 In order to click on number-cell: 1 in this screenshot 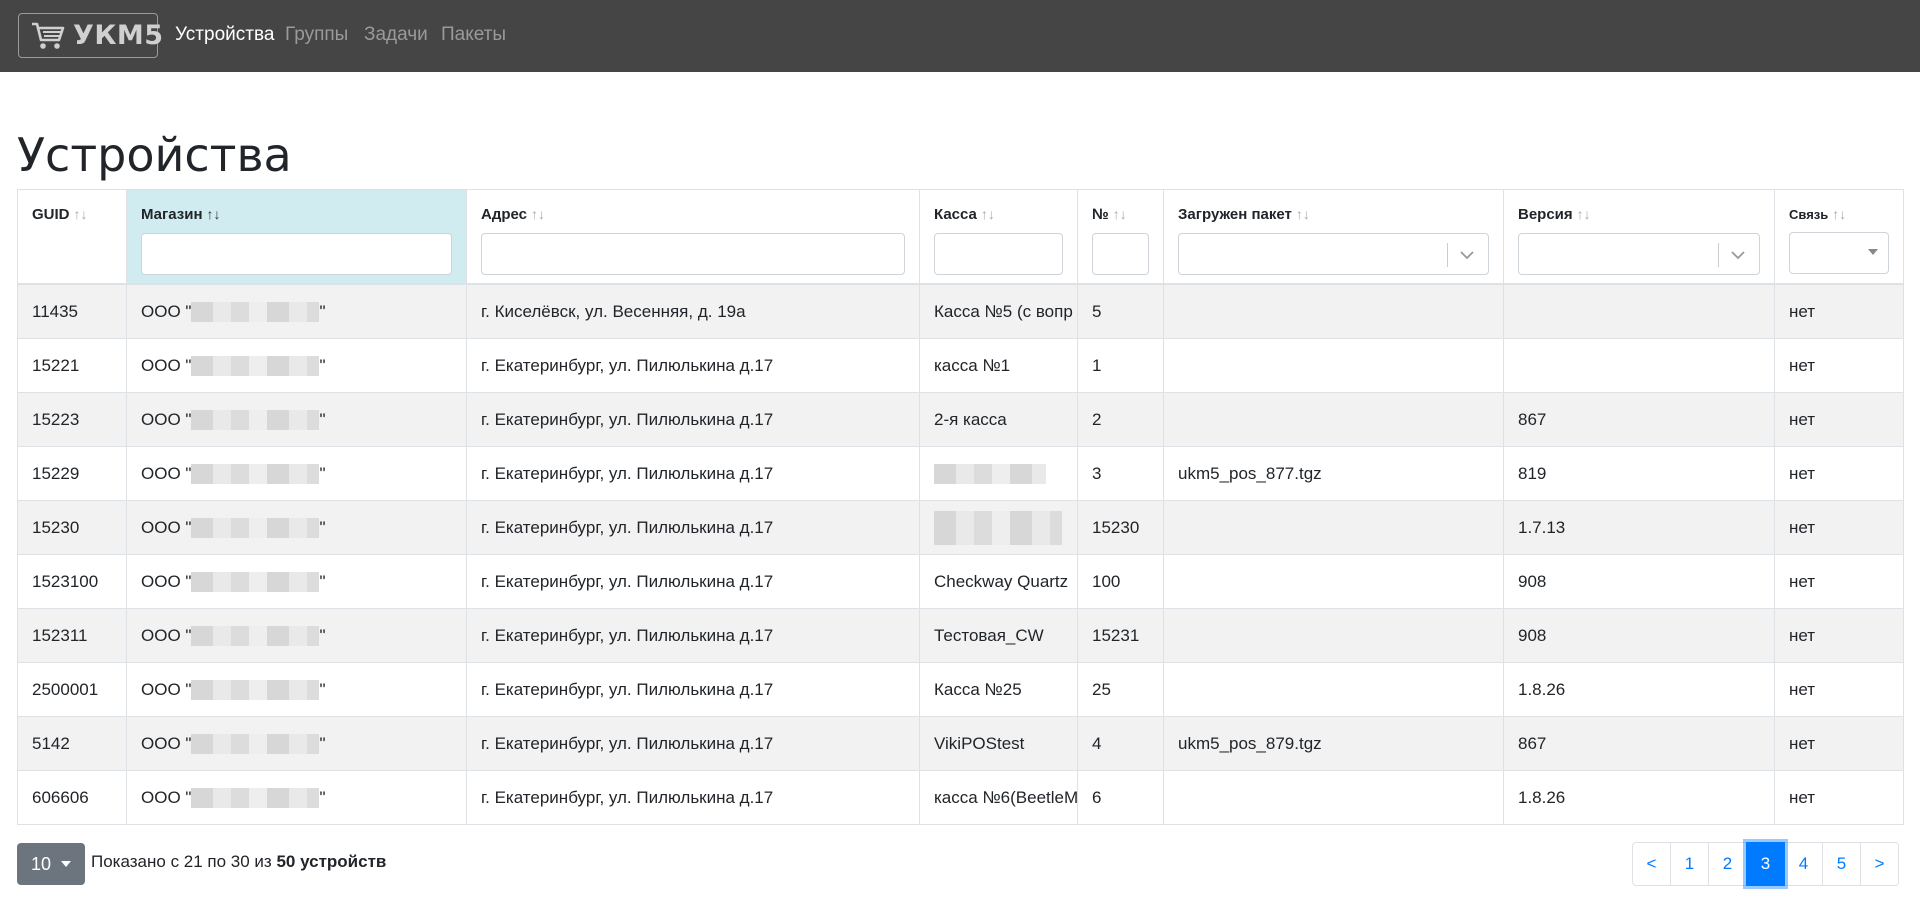, I will do `click(1120, 365)`.